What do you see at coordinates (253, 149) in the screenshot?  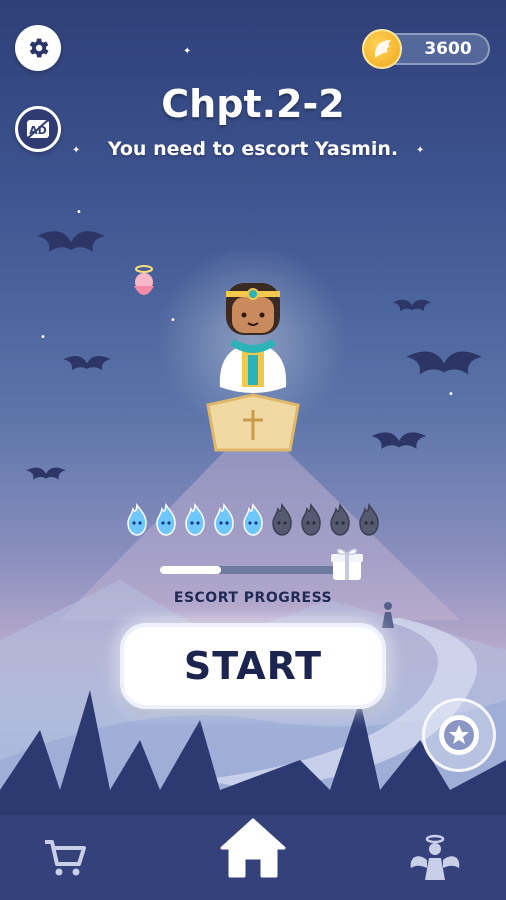 I see `mission-description: You need to escort Yasmin.` at bounding box center [253, 149].